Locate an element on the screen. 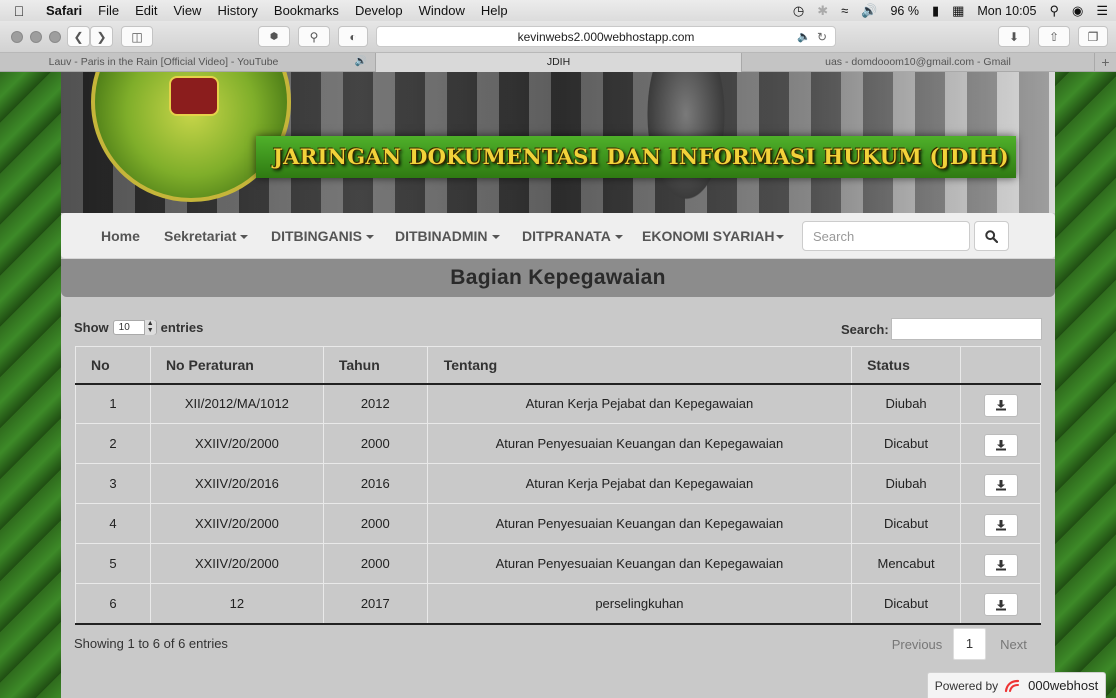 Image resolution: width=1116 pixels, height=698 pixels. siri-icon: ◉ is located at coordinates (1077, 11).